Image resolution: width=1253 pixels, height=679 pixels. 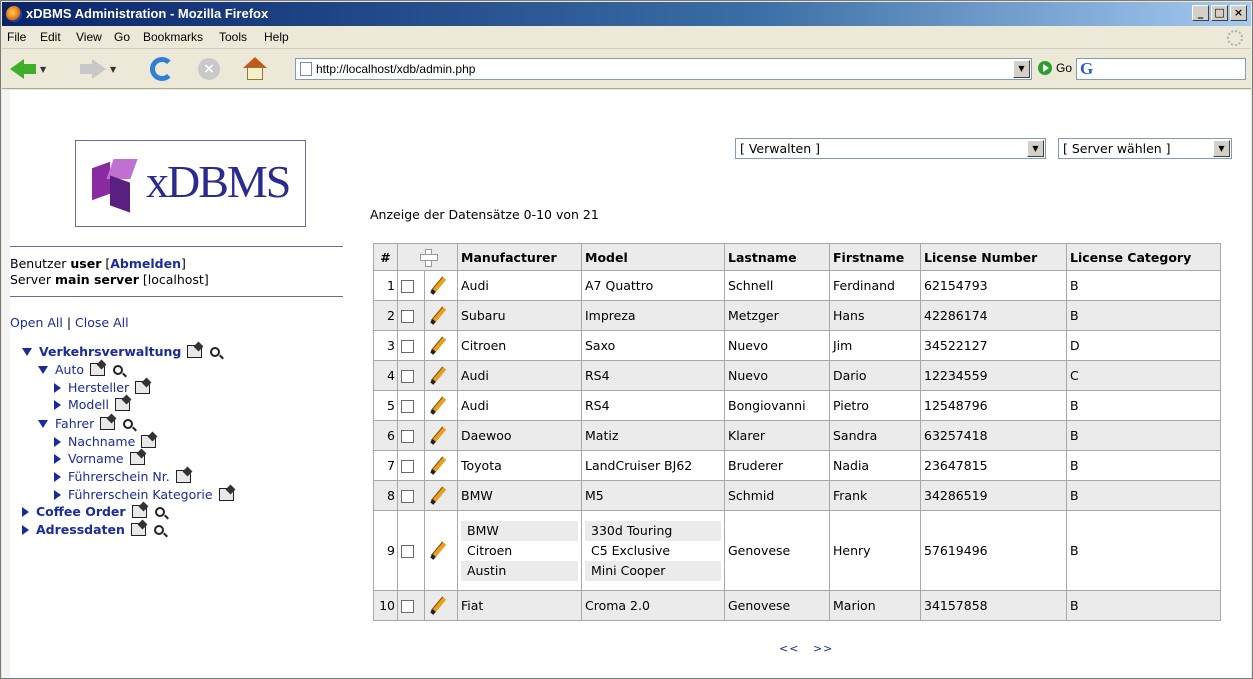 What do you see at coordinates (121, 351) in the screenshot?
I see `tree-item-verkehrsverwaltung: Verkehrsverwaltung` at bounding box center [121, 351].